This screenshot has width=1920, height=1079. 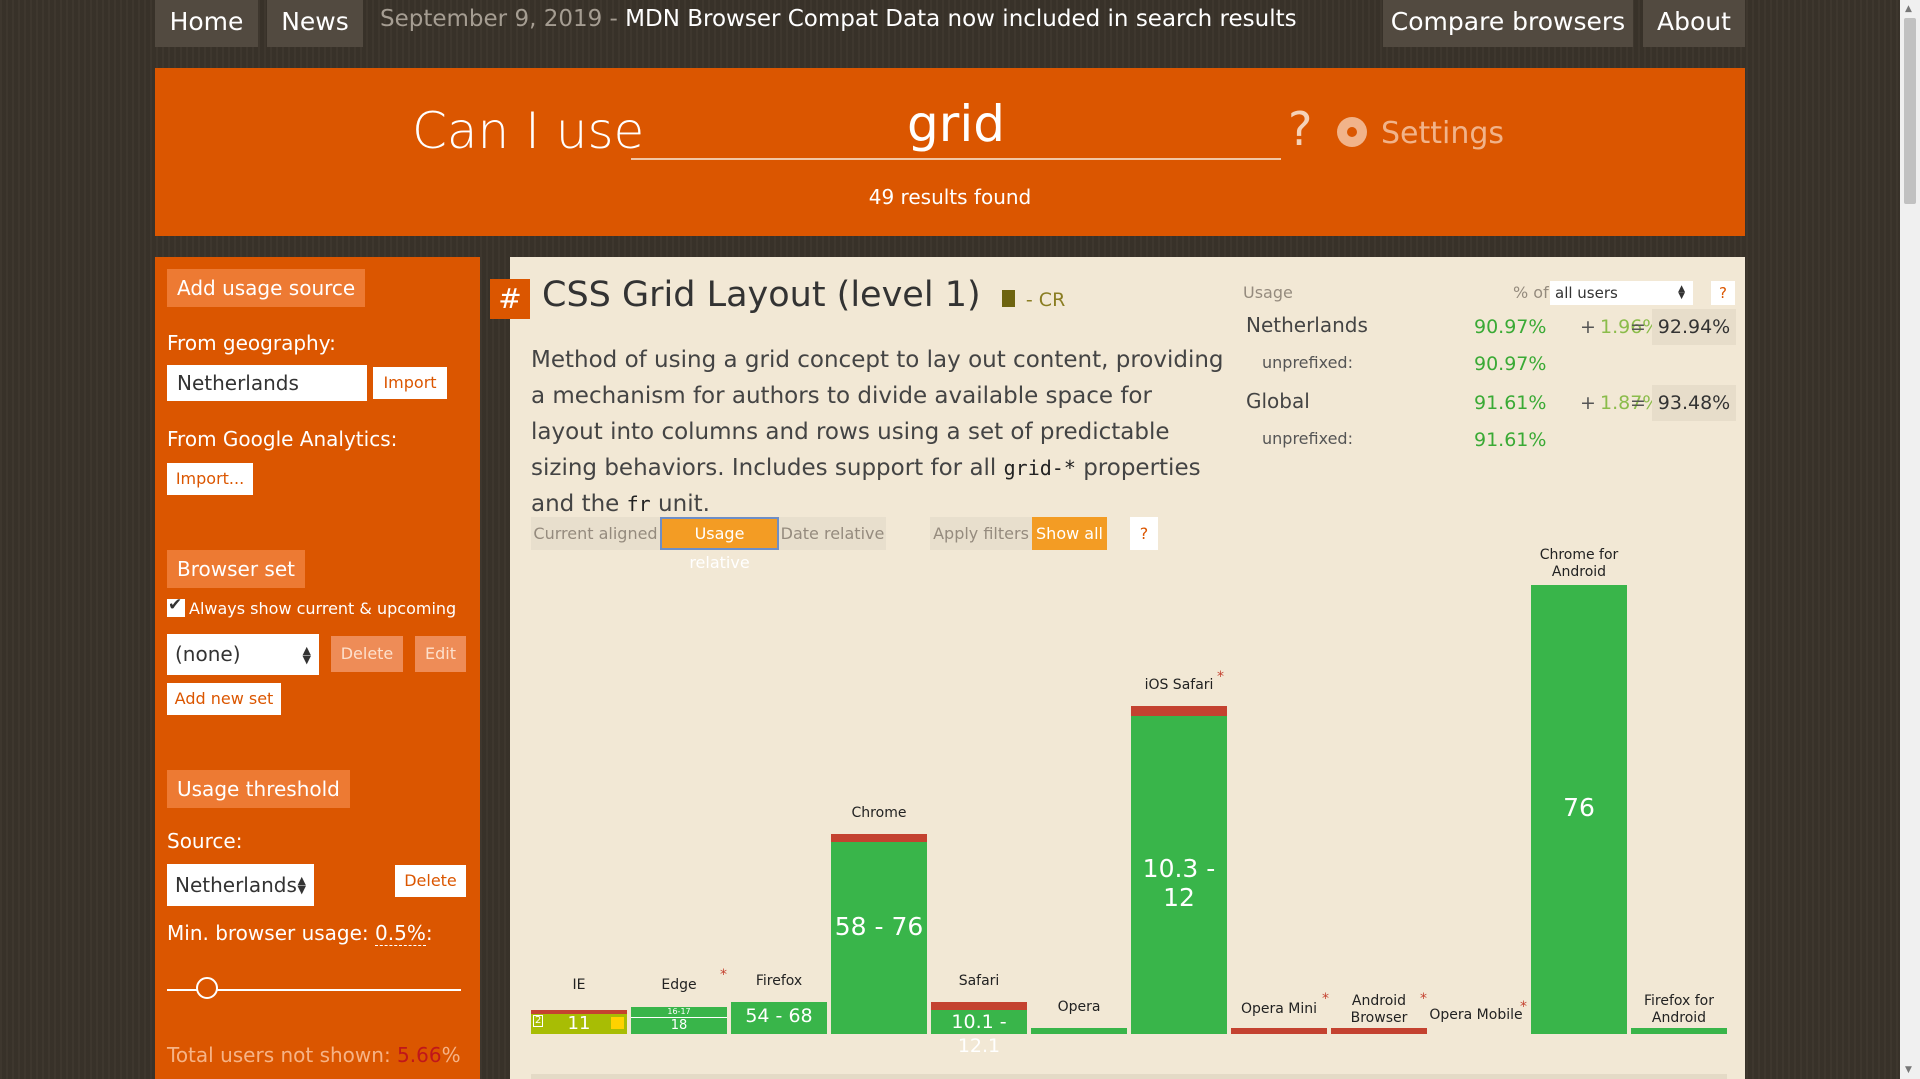 What do you see at coordinates (1079, 1031) in the screenshot?
I see `browser-bar-opera` at bounding box center [1079, 1031].